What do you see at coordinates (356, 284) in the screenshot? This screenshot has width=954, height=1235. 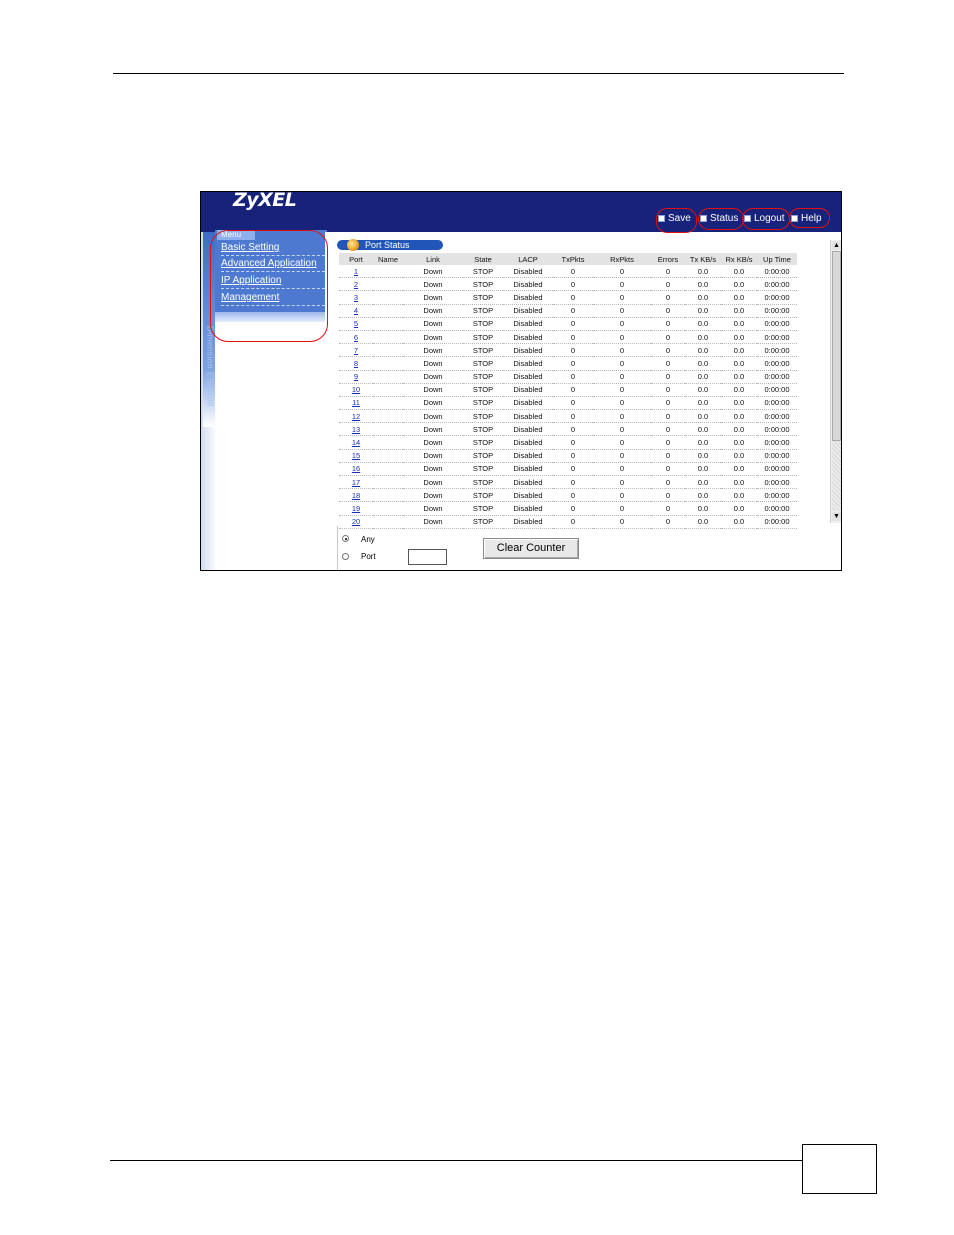 I see `port-link: 2` at bounding box center [356, 284].